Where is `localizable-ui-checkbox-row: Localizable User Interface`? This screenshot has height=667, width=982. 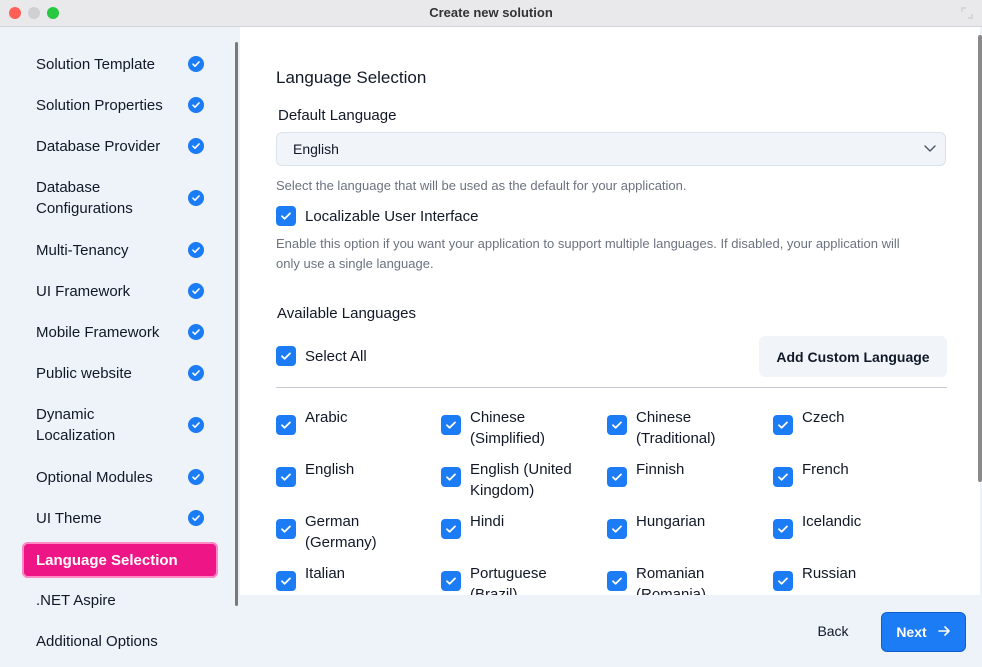 localizable-ui-checkbox-row: Localizable User Interface is located at coordinates (377, 216).